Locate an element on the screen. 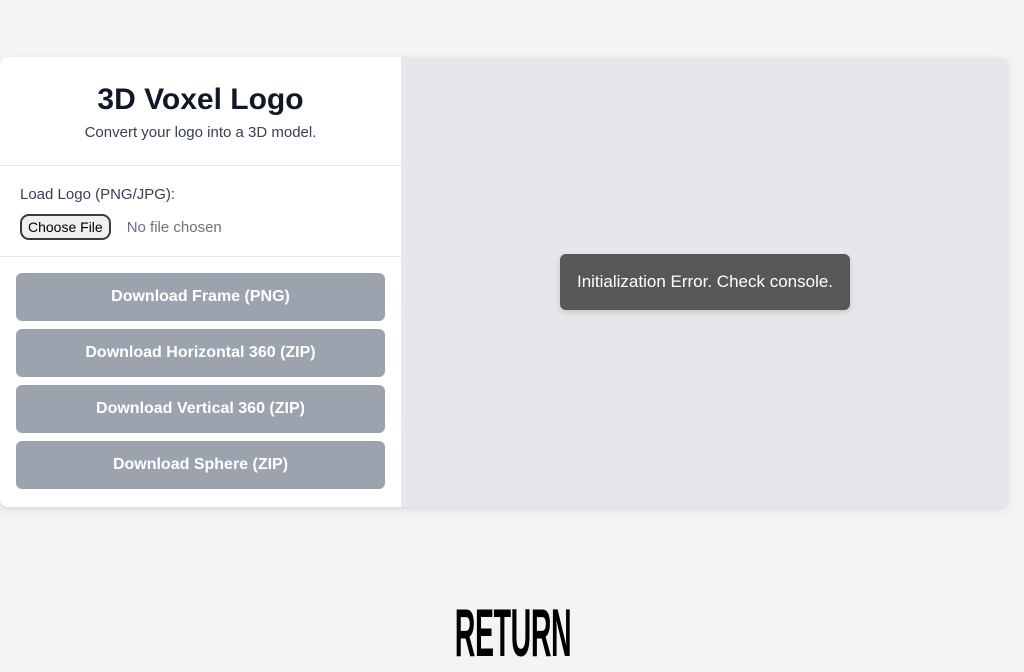 The width and height of the screenshot is (1024, 672). file-status-text: No file chosen is located at coordinates (174, 227).